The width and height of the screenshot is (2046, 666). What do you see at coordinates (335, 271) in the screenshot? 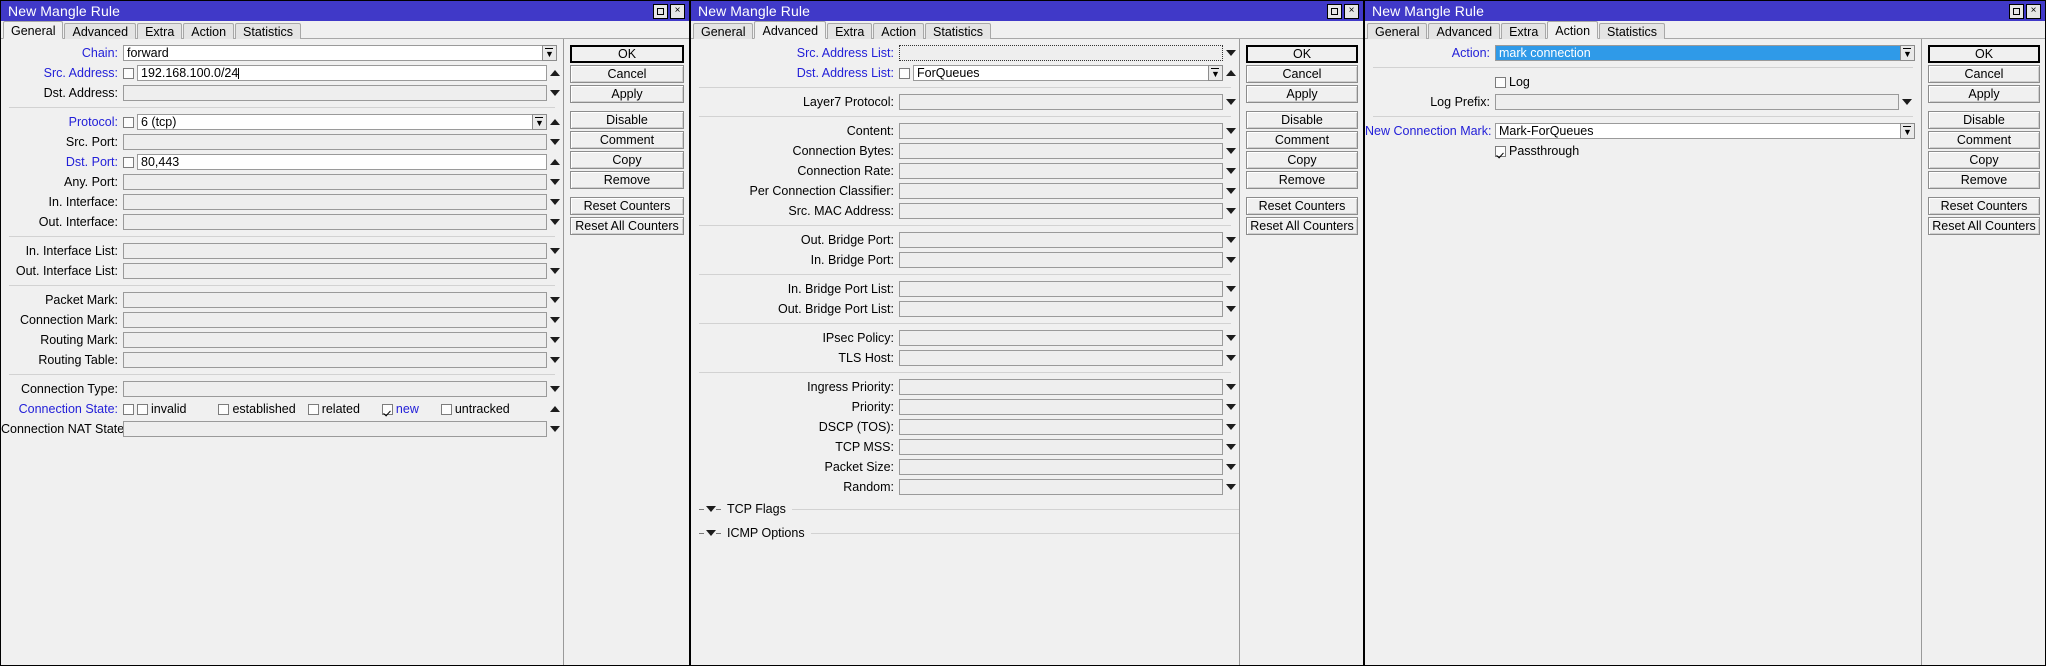
I see `input-out-interface-list` at bounding box center [335, 271].